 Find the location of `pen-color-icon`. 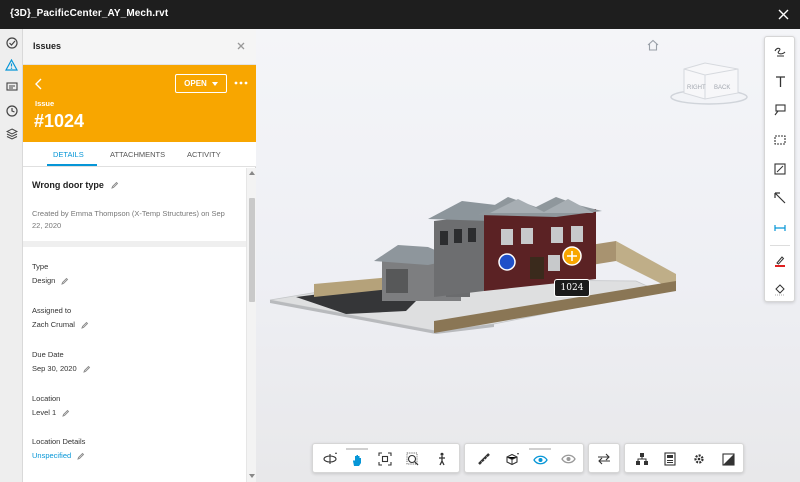

pen-color-icon is located at coordinates (780, 261).